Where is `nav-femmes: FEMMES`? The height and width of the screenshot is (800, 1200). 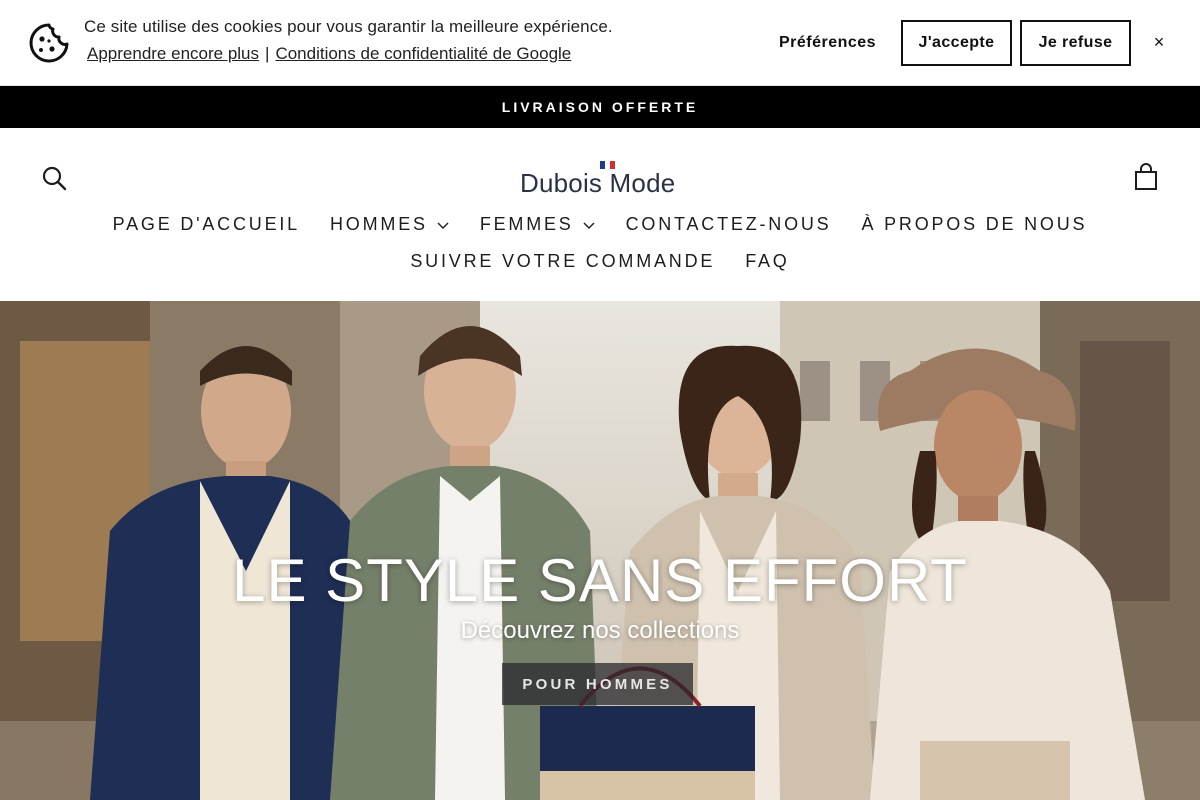 nav-femmes: FEMMES is located at coordinates (538, 224).